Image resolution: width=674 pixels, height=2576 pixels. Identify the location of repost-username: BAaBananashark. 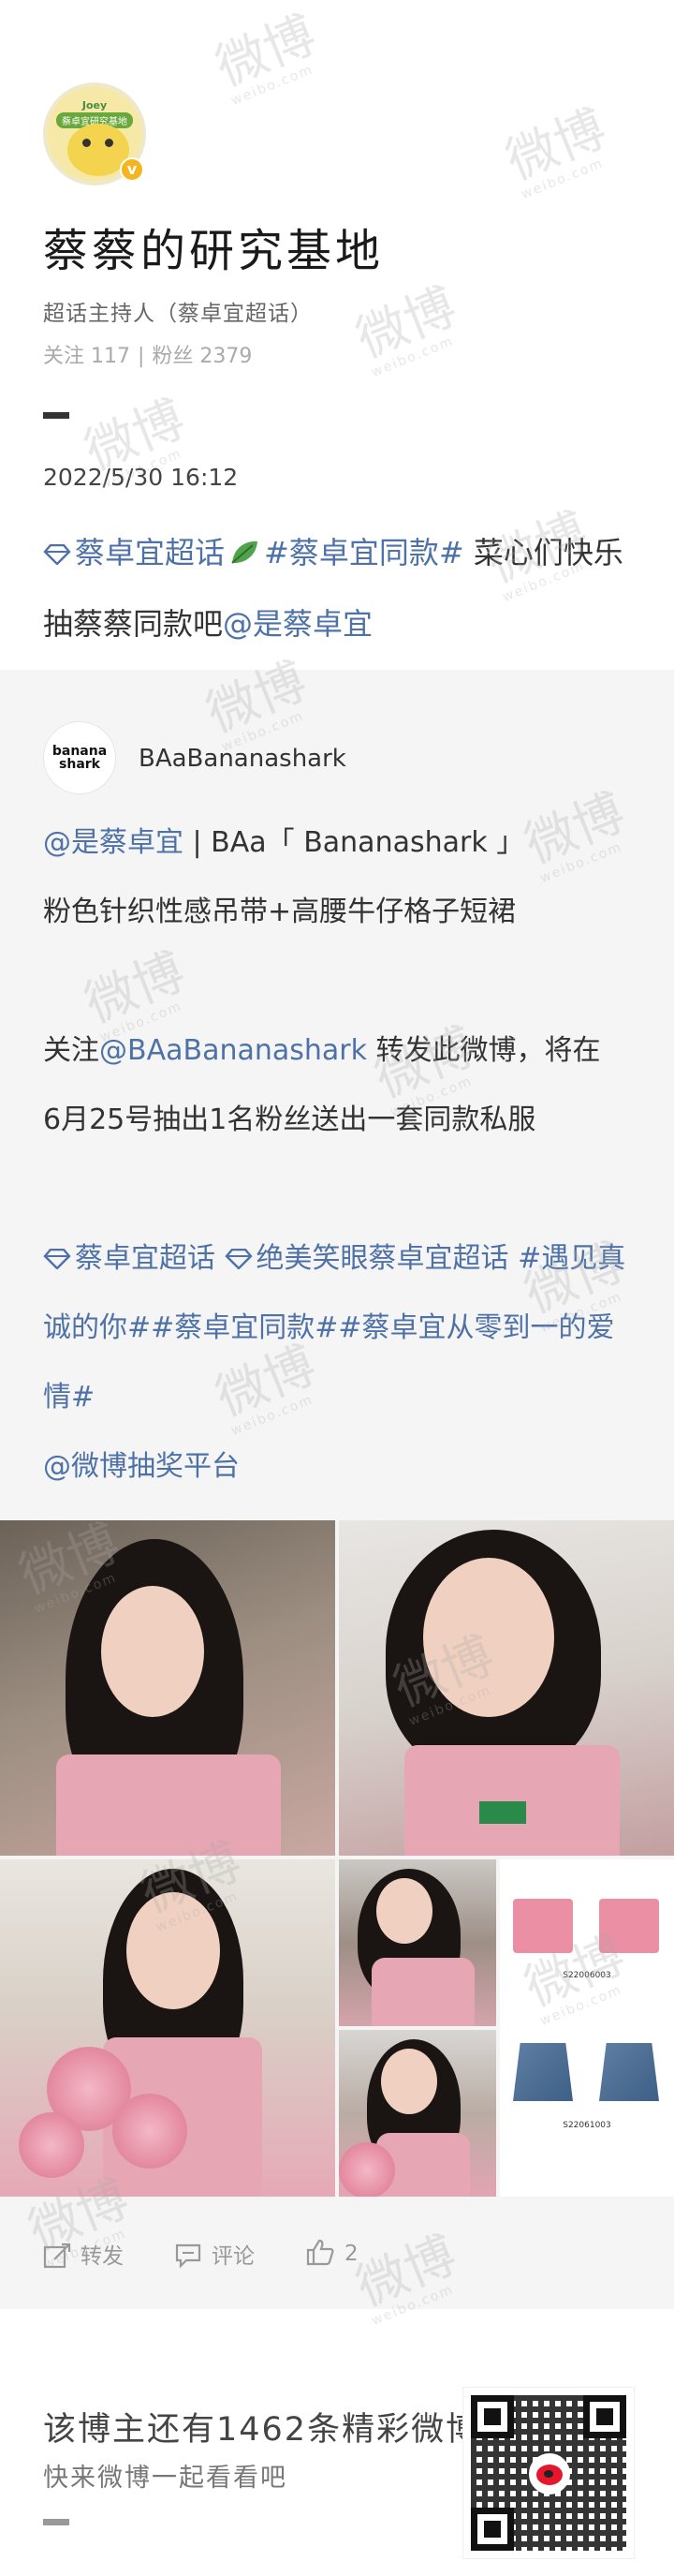
(242, 759).